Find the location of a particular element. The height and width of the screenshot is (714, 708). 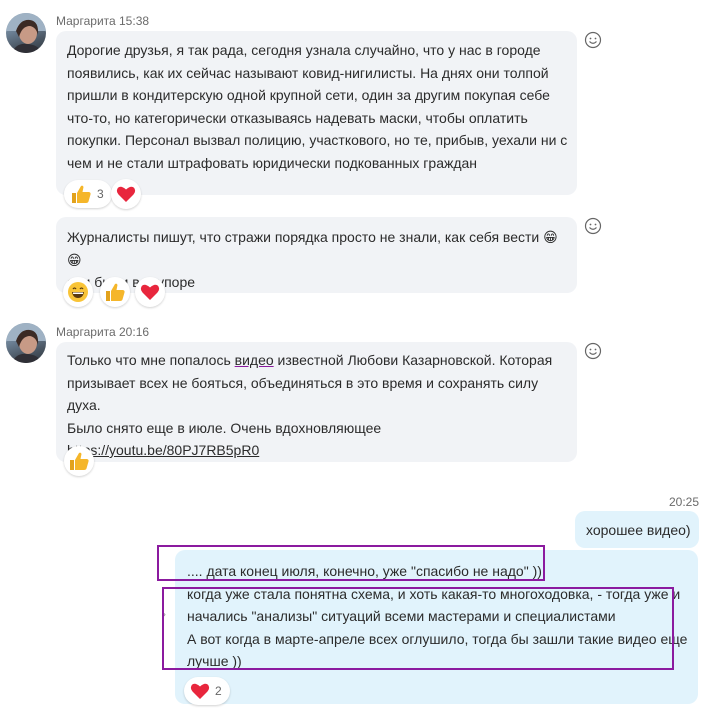

message-text: известной Любови Казарновской. Которая is located at coordinates (413, 360).